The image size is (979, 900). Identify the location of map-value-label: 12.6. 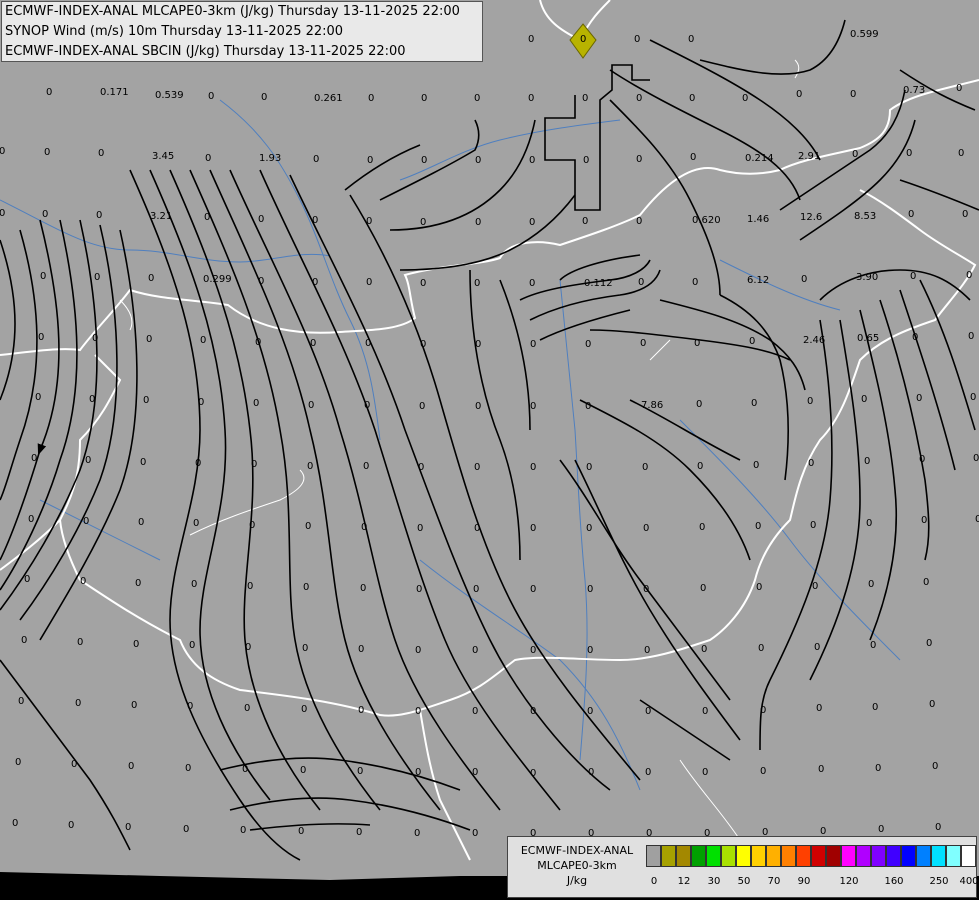
(811, 217).